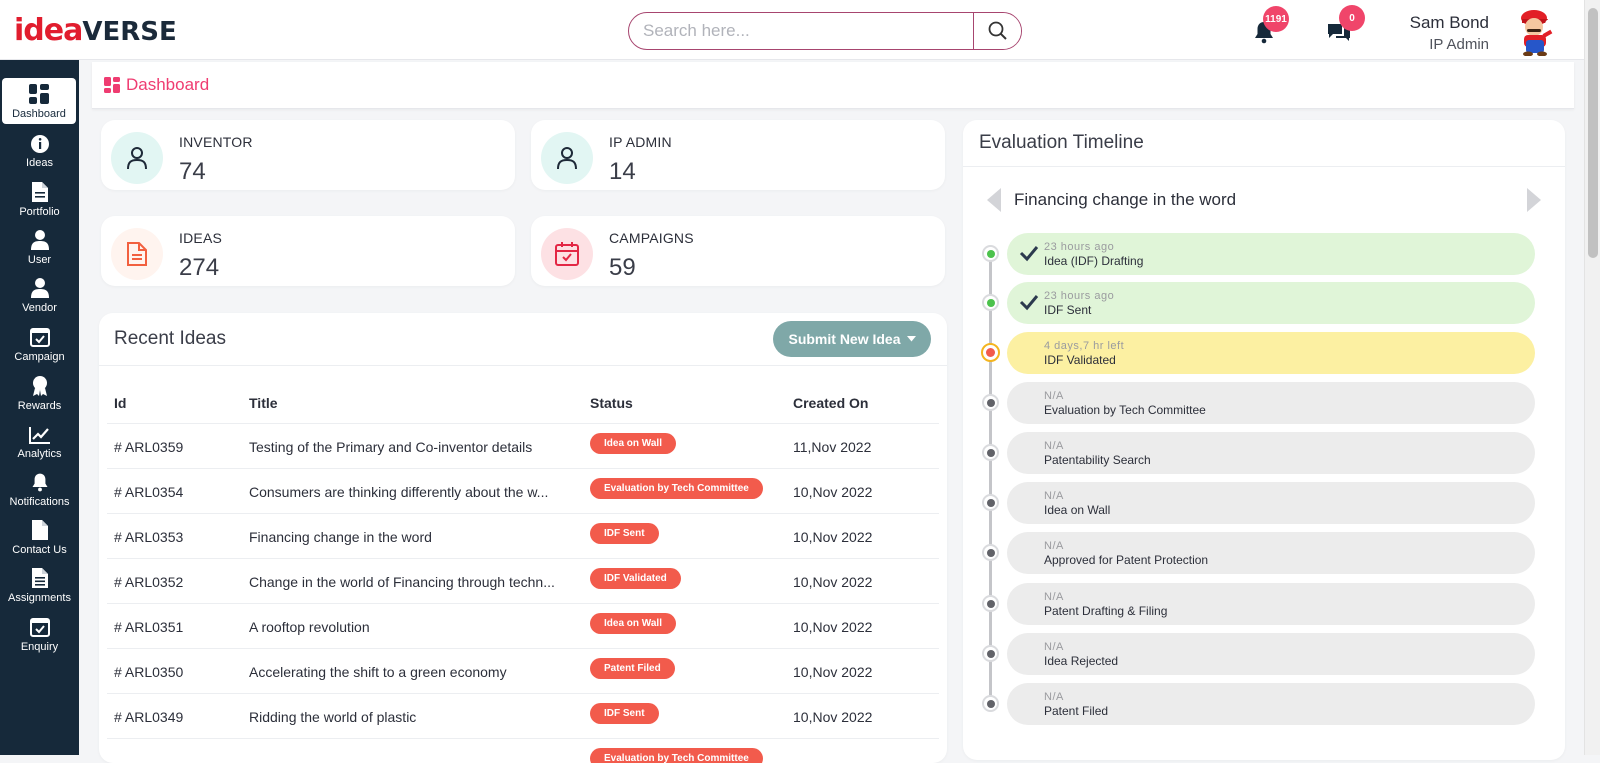  I want to click on timeline-step: N/A Evaluation by Tech Committee, so click(1271, 403).